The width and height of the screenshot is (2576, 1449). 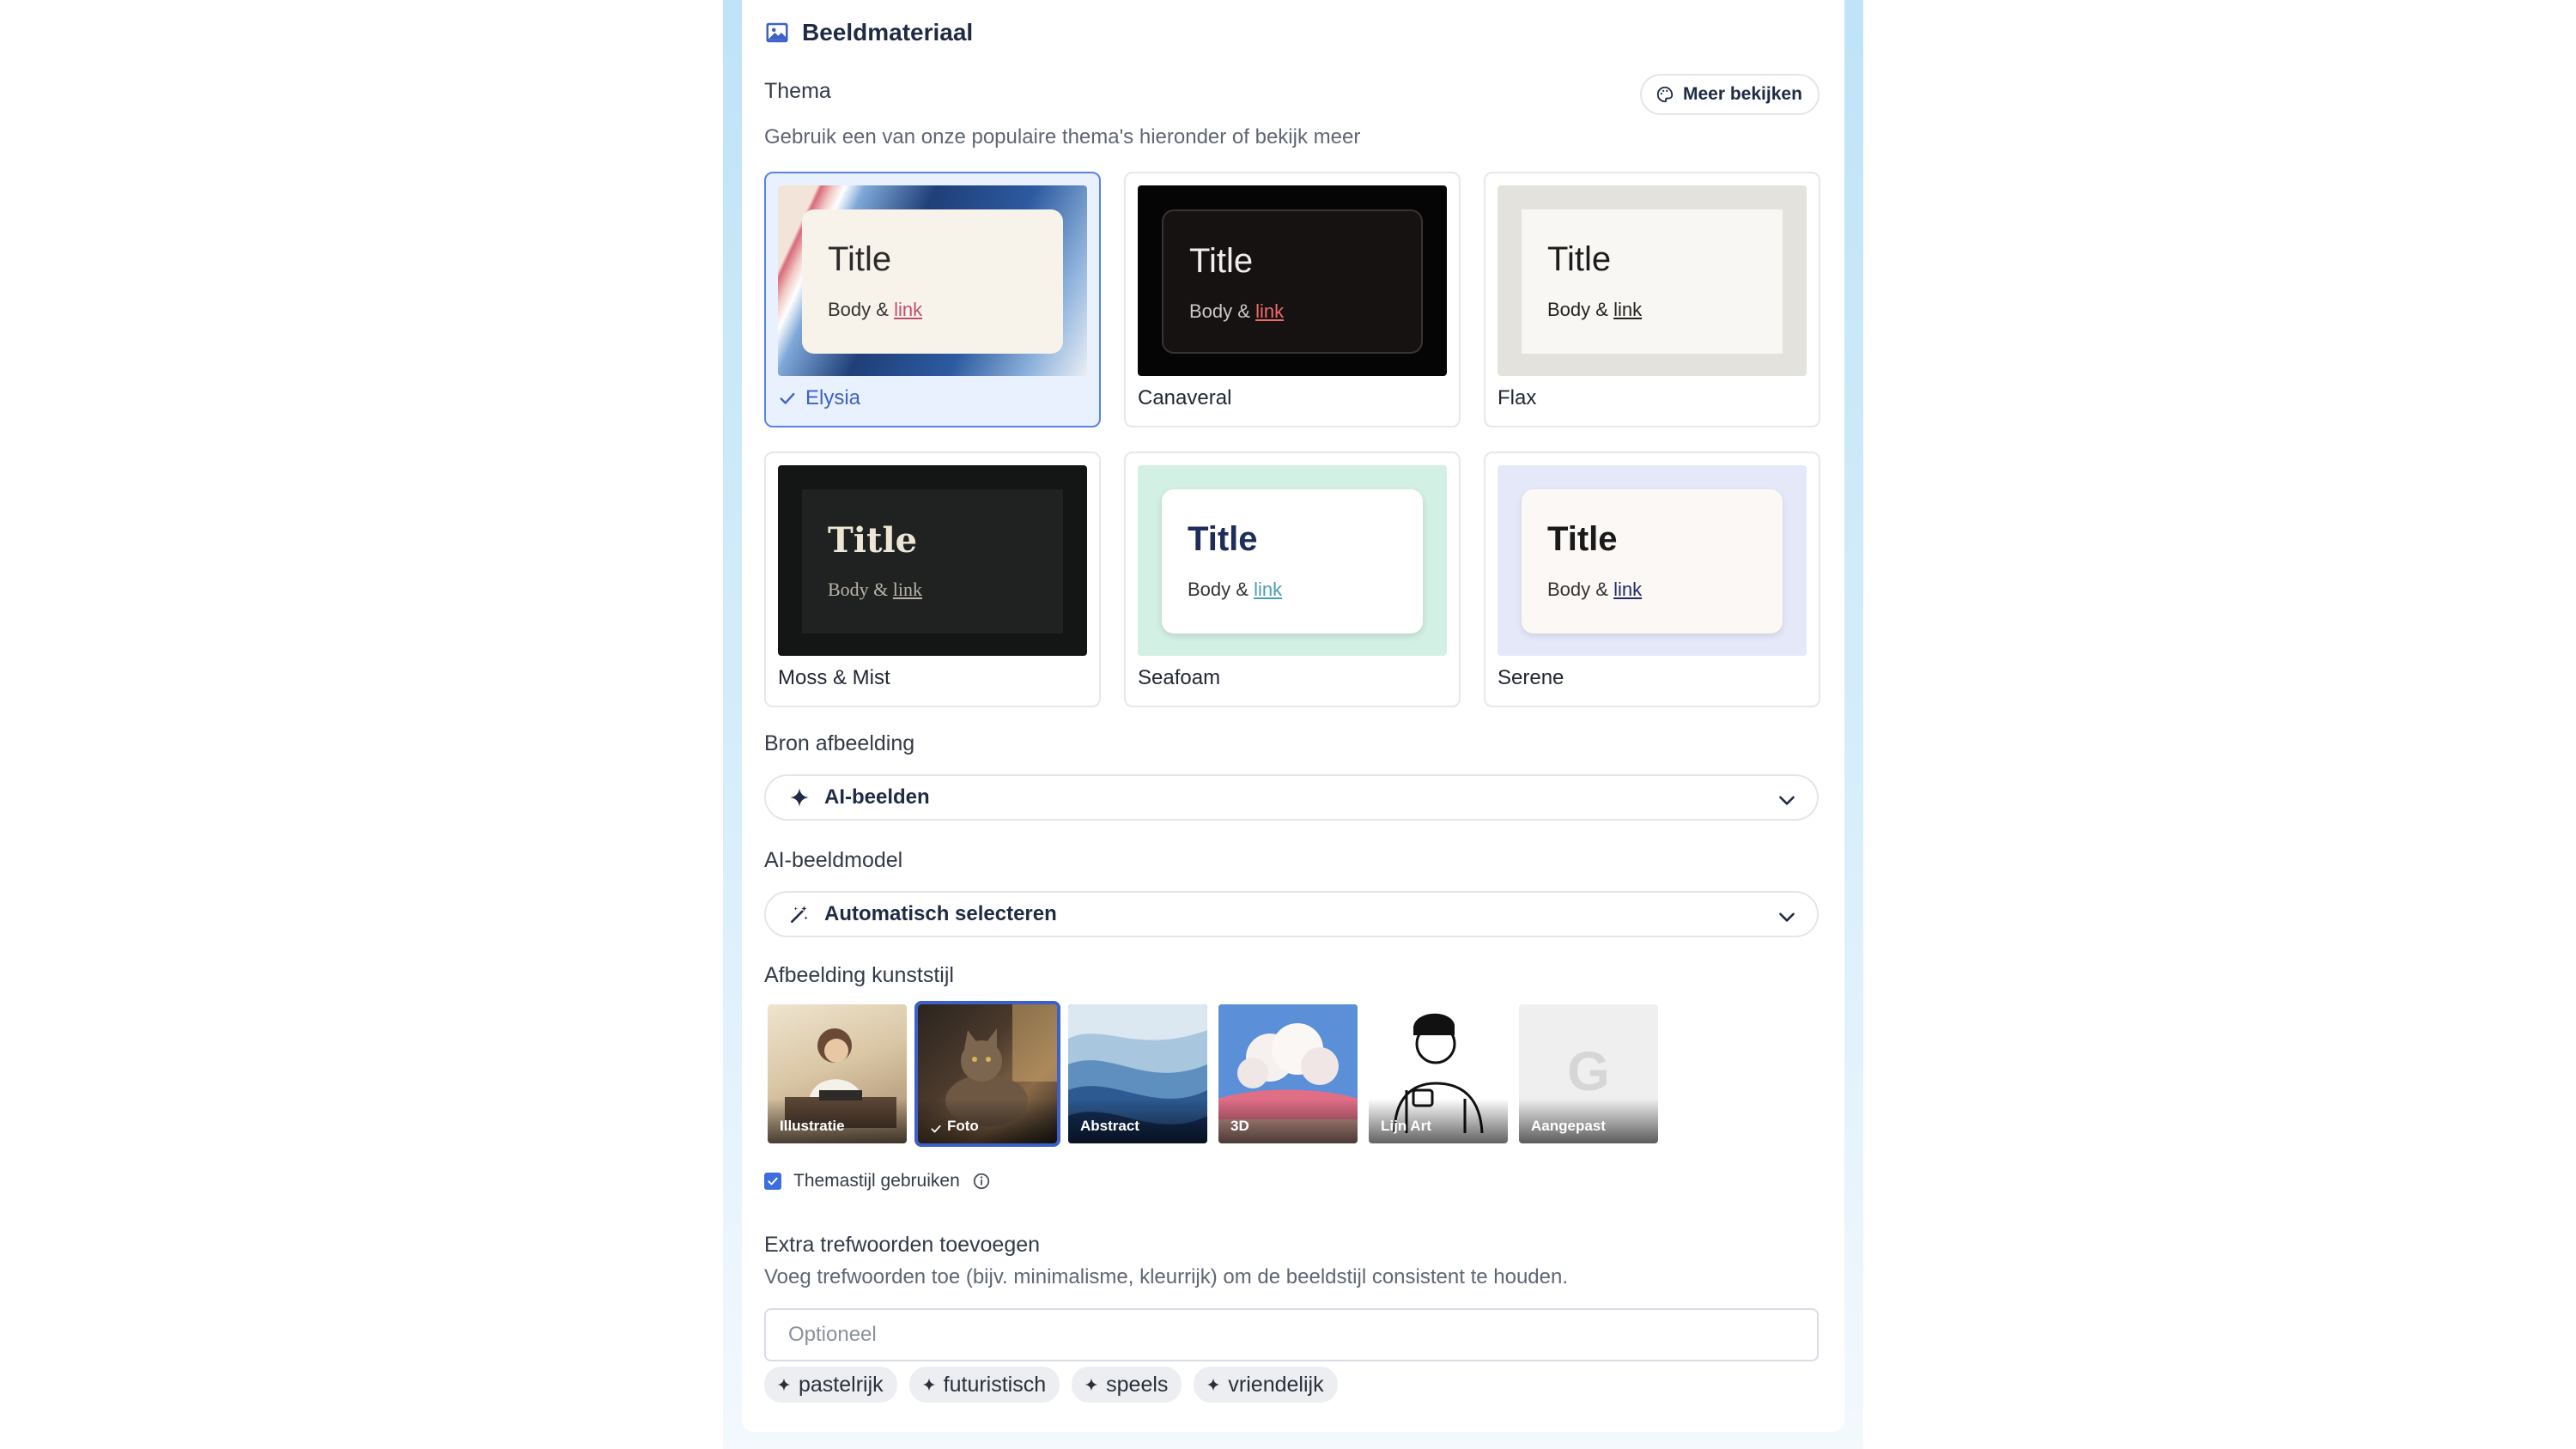 What do you see at coordinates (1127, 1385) in the screenshot?
I see `keyword-chip: speels` at bounding box center [1127, 1385].